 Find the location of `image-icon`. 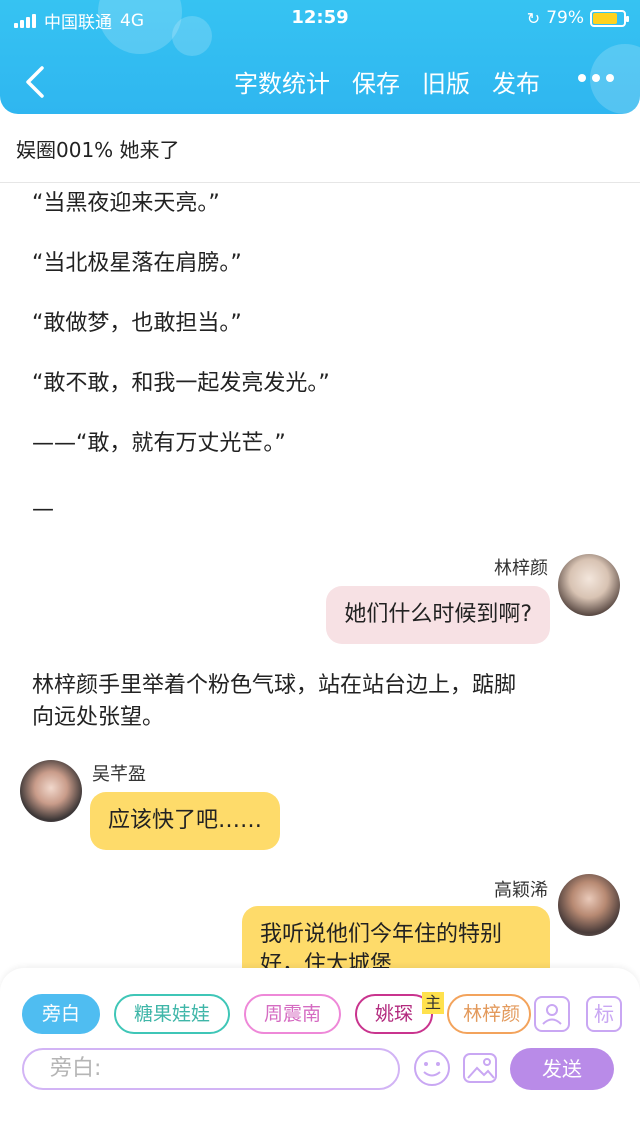

image-icon is located at coordinates (480, 1068).